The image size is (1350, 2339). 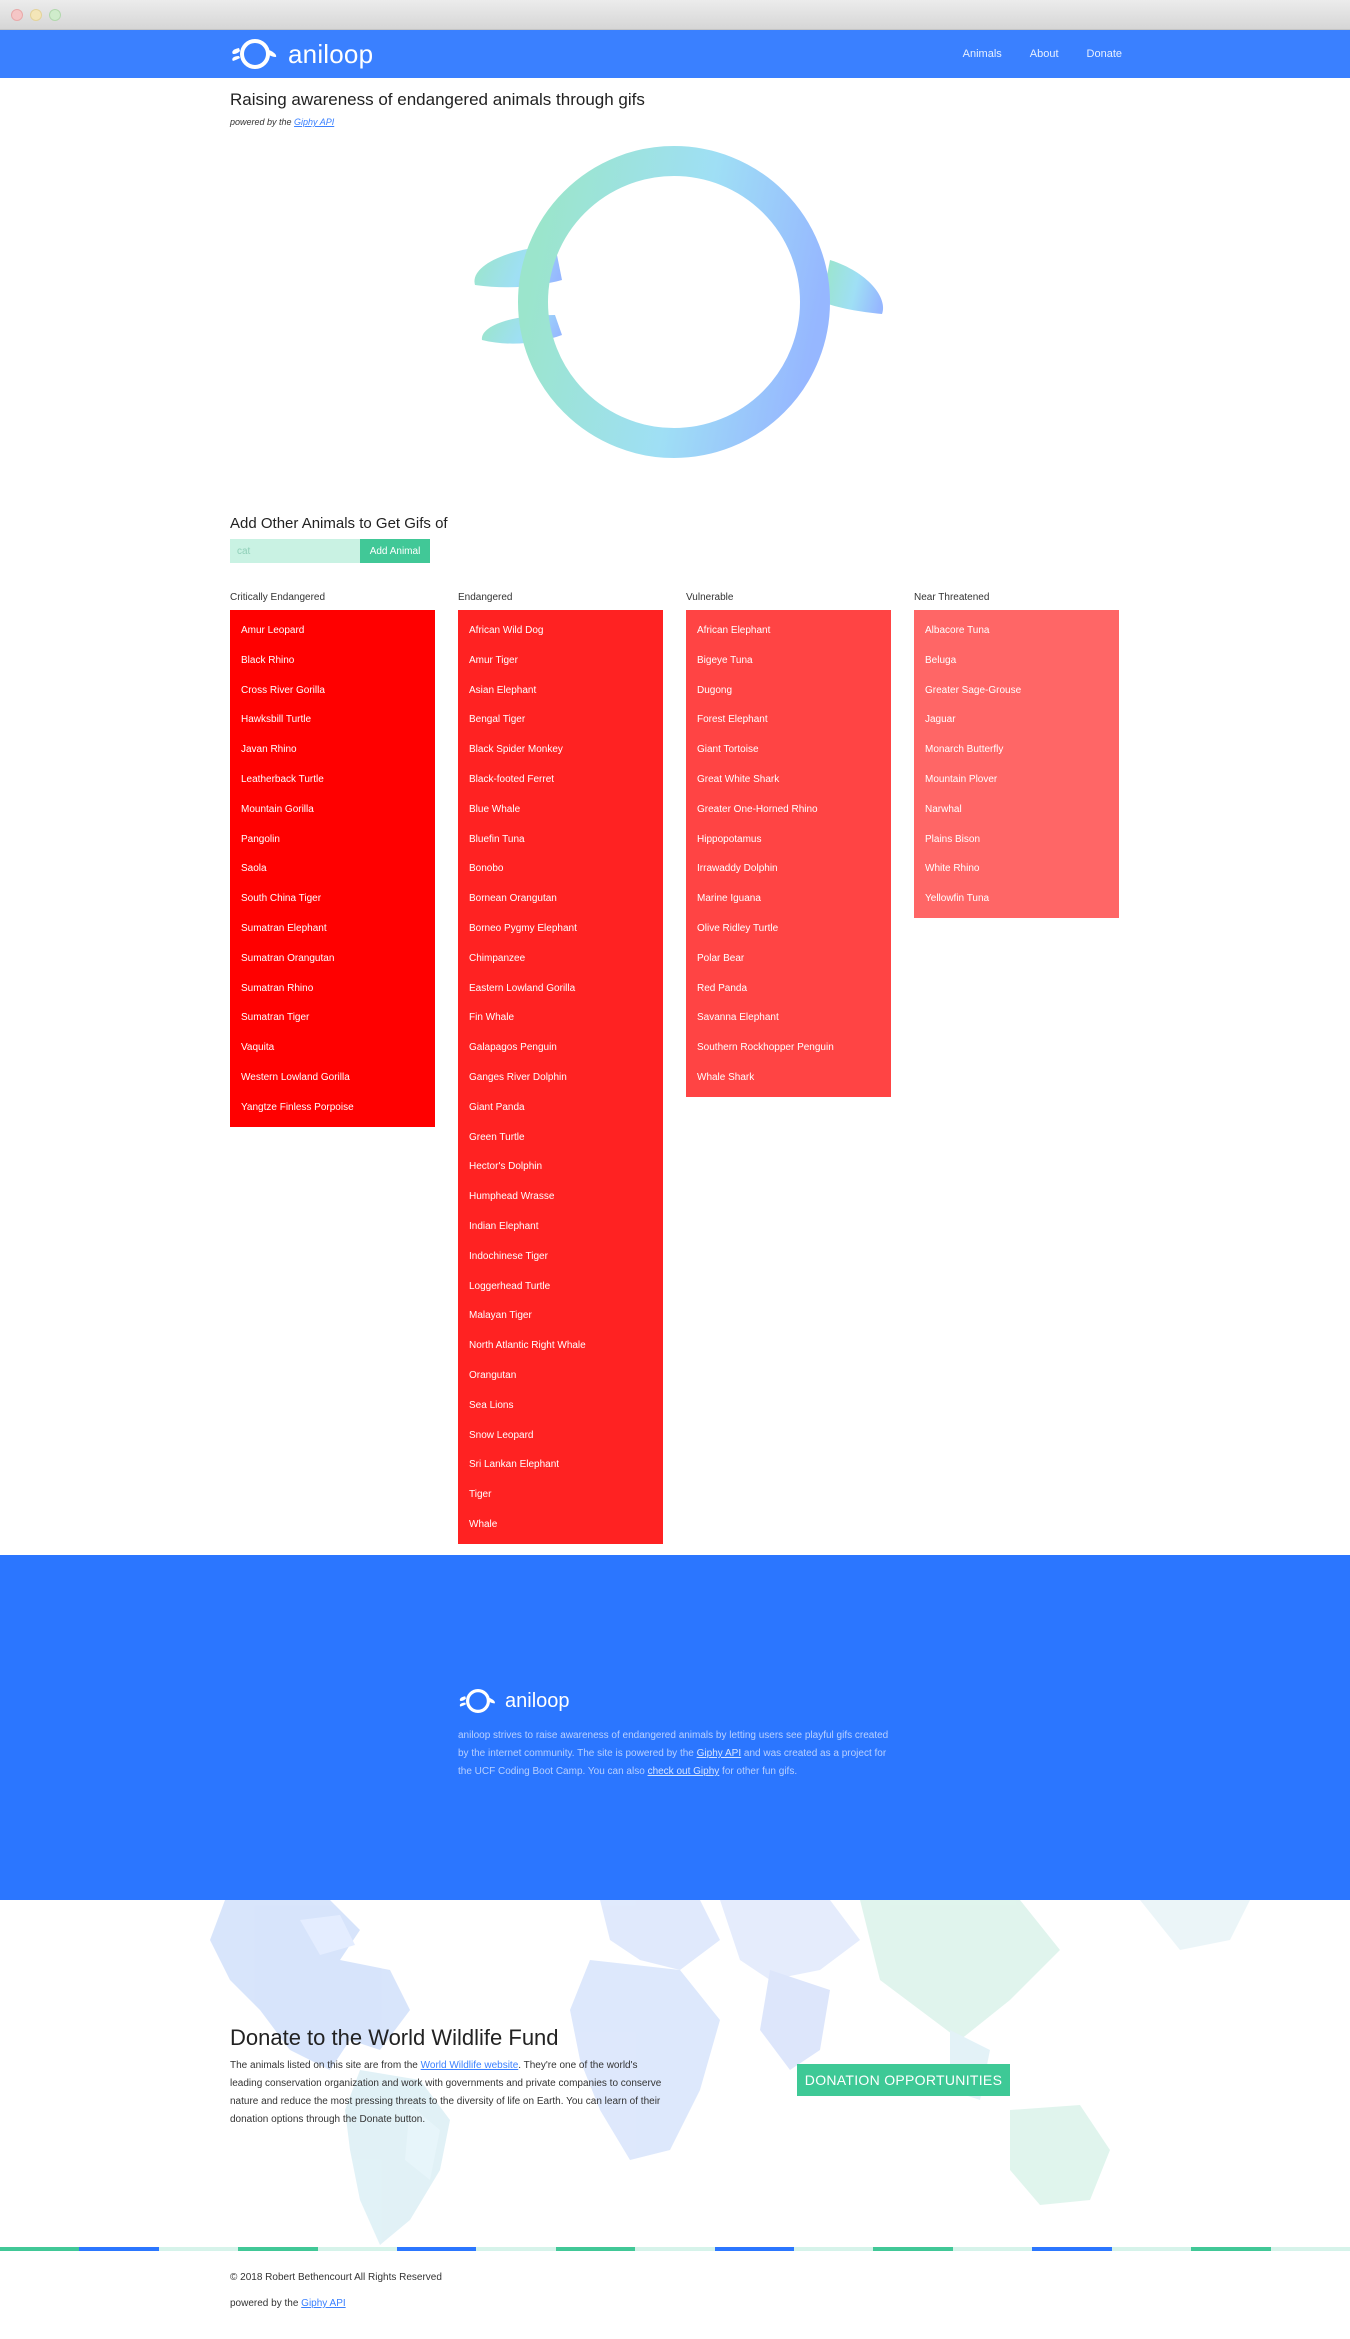 What do you see at coordinates (470, 2065) in the screenshot?
I see `world-wildlife-website-link: World Wildlife website` at bounding box center [470, 2065].